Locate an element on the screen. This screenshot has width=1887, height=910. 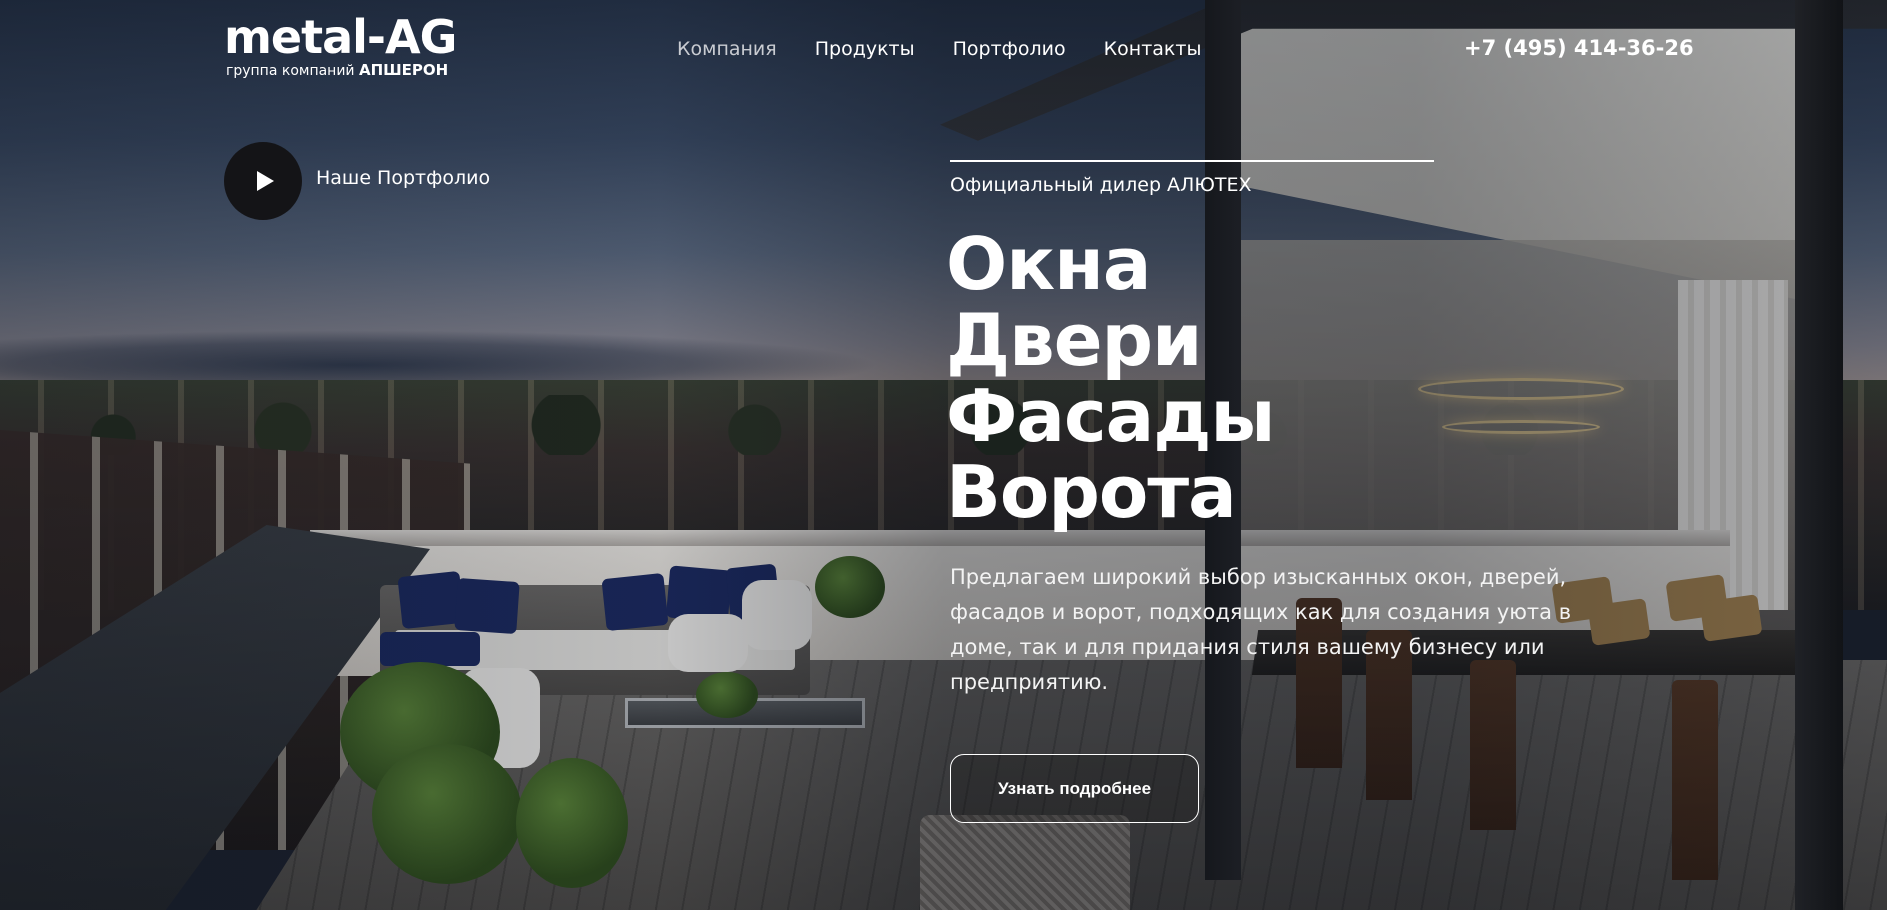
phone-link: +7 (495) 414-36-26 is located at coordinates (1579, 48).